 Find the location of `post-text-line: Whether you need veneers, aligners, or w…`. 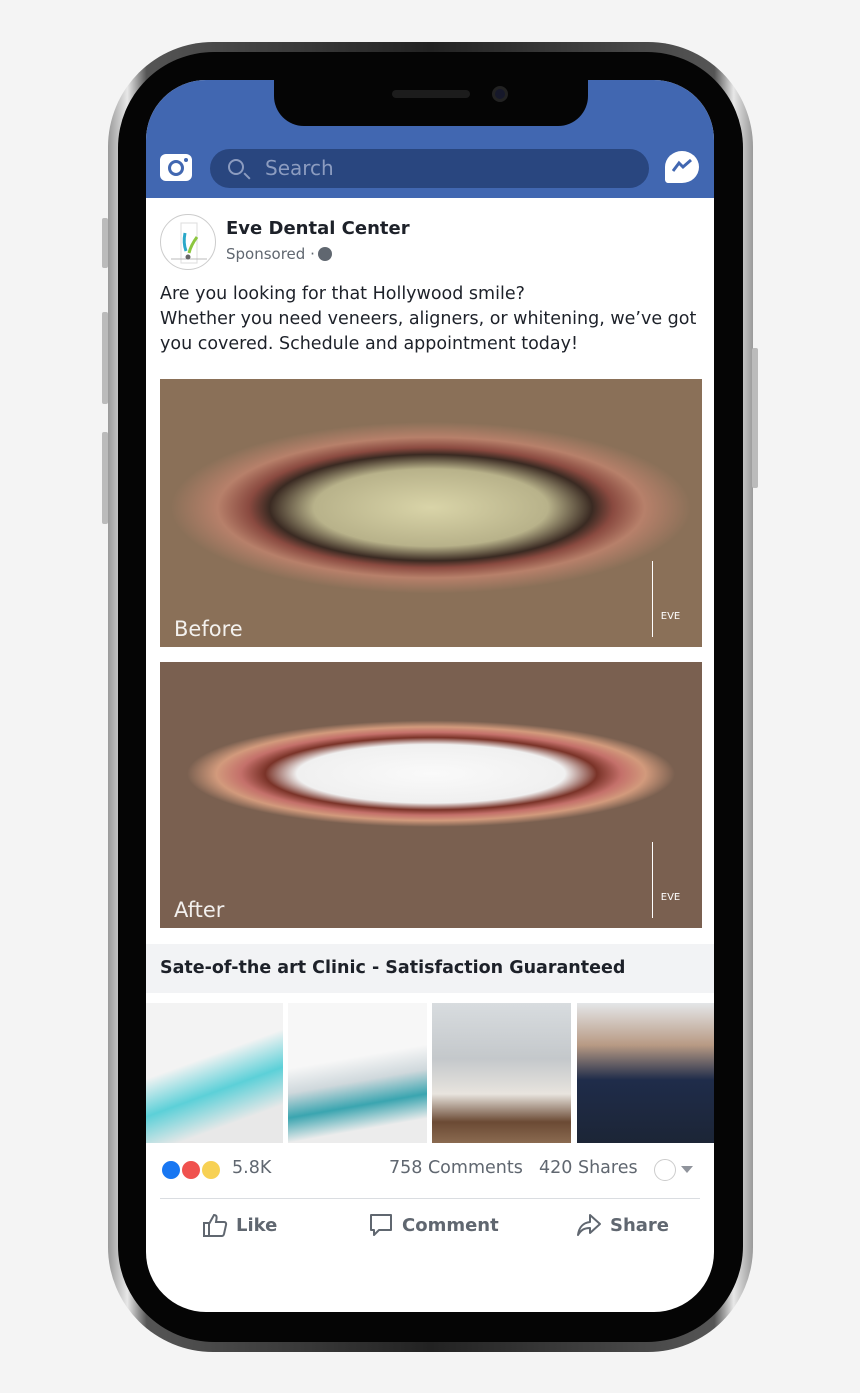

post-text-line: Whether you need veneers, aligners, or w… is located at coordinates (428, 331).